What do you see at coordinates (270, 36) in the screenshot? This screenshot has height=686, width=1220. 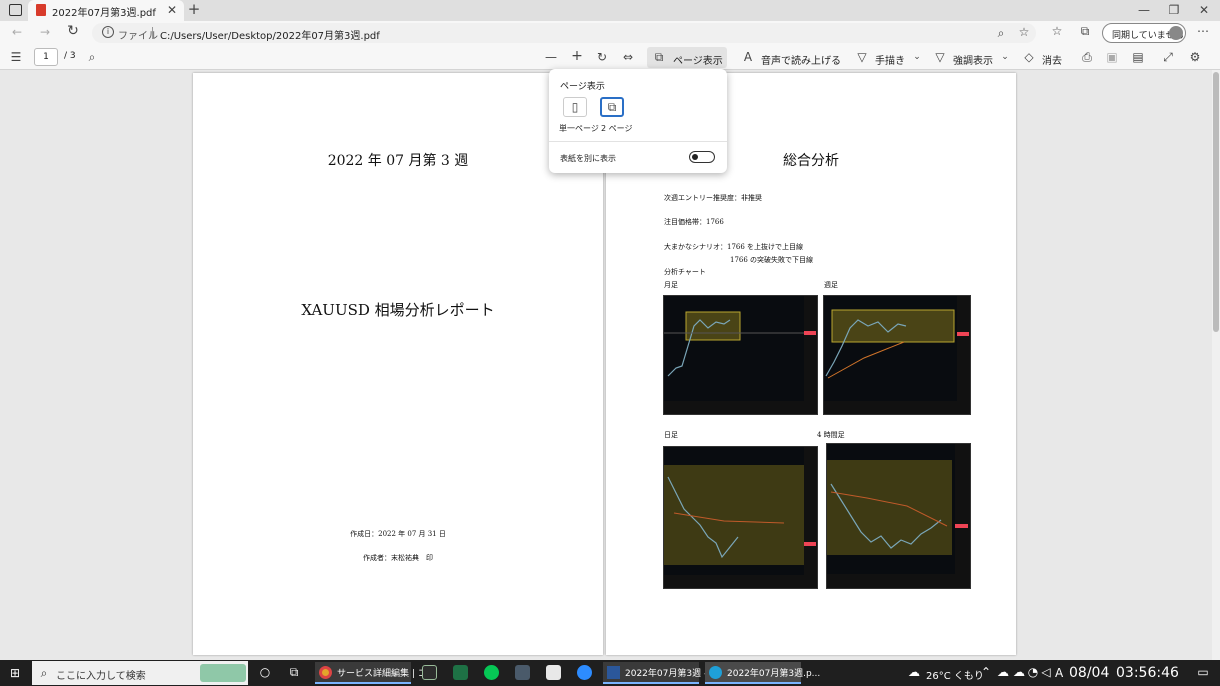 I see `url-text: C:/Users/User/Desktop/2022年07月第3週.pdf` at bounding box center [270, 36].